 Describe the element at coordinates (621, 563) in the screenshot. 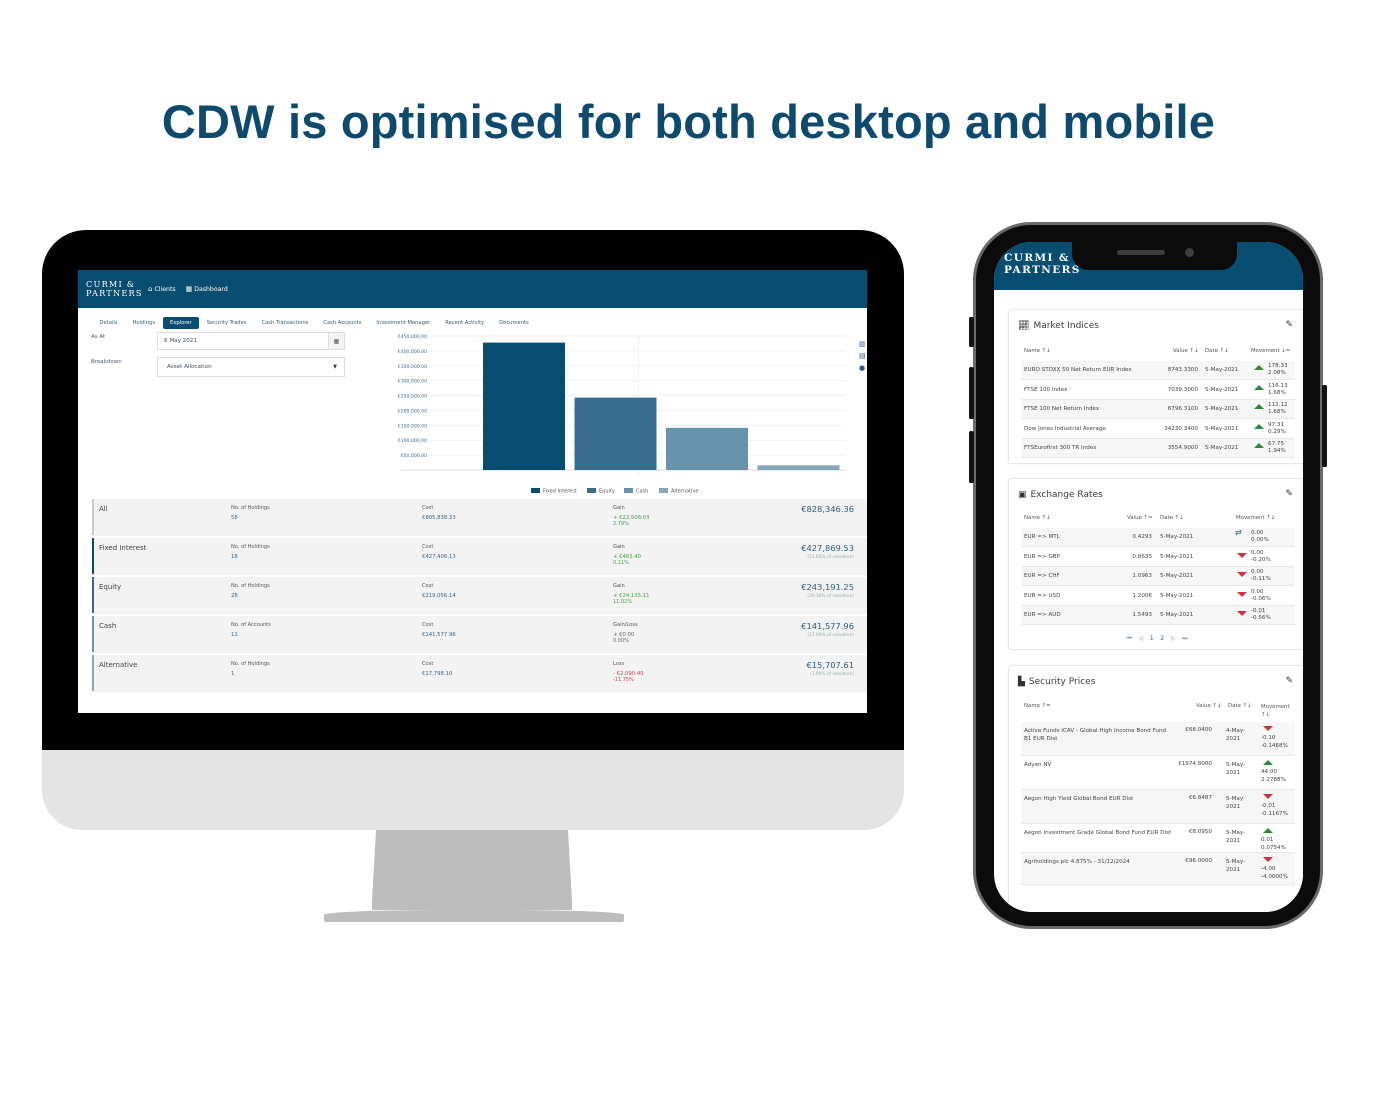

I see `gain-percent: 0.11%` at that location.